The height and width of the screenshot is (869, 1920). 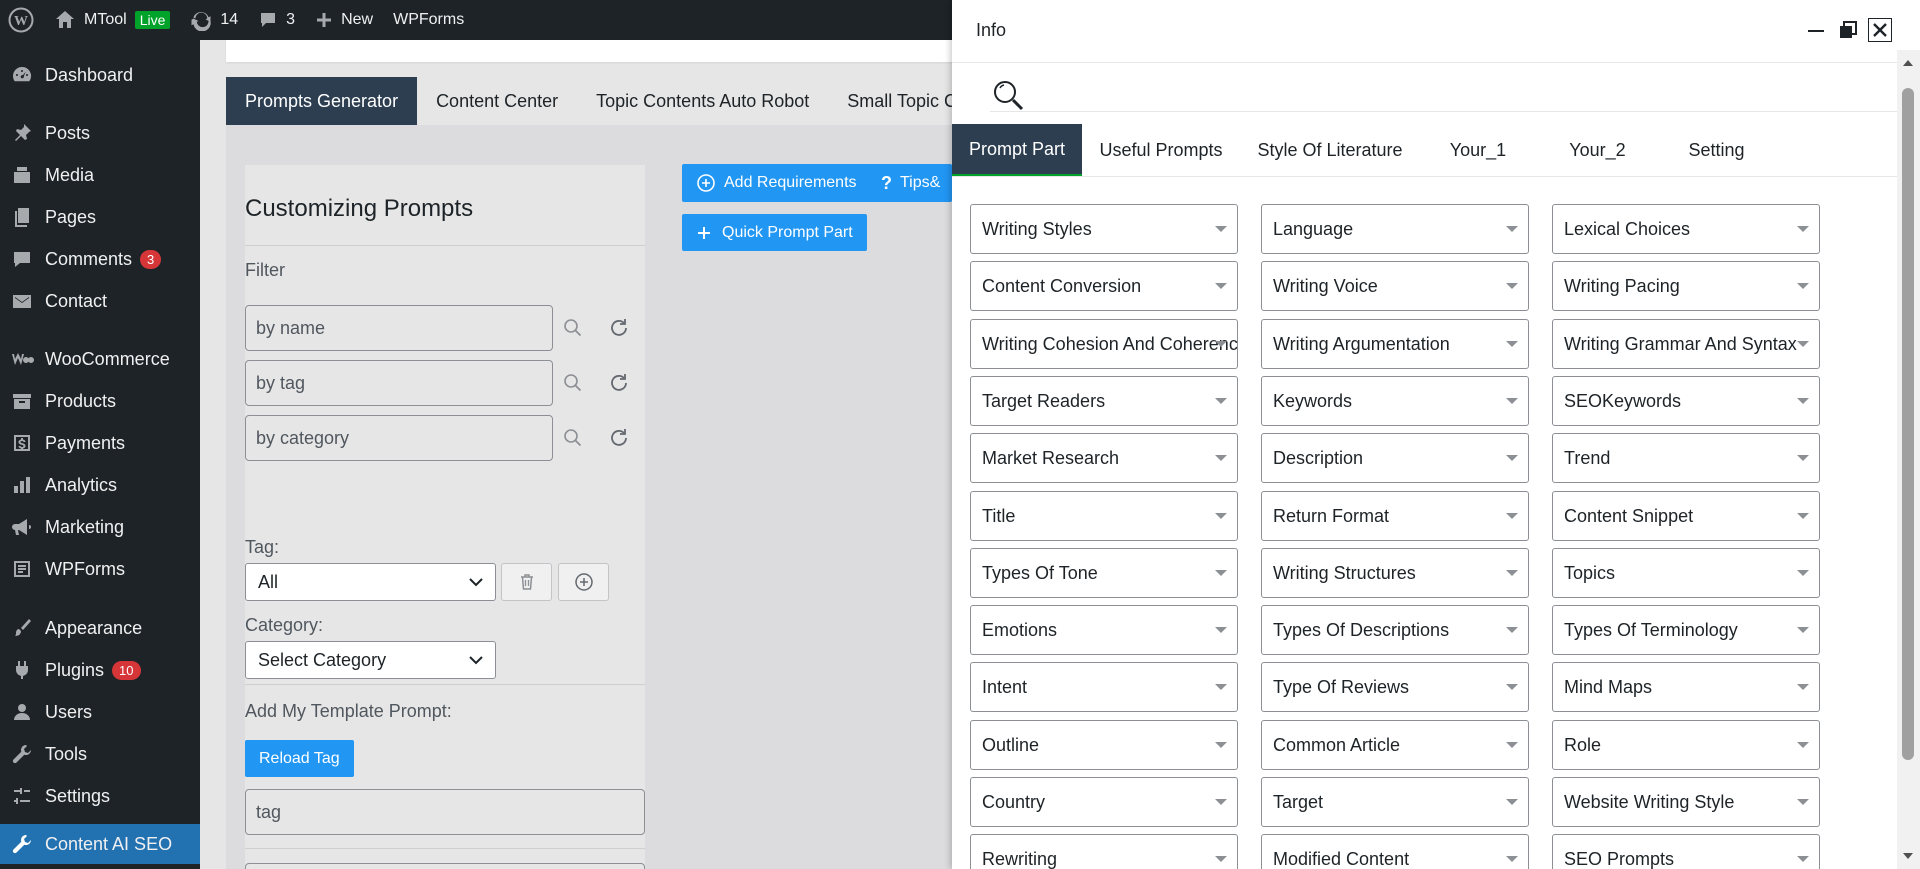 What do you see at coordinates (399, 438) in the screenshot?
I see `filter-category-input: by category` at bounding box center [399, 438].